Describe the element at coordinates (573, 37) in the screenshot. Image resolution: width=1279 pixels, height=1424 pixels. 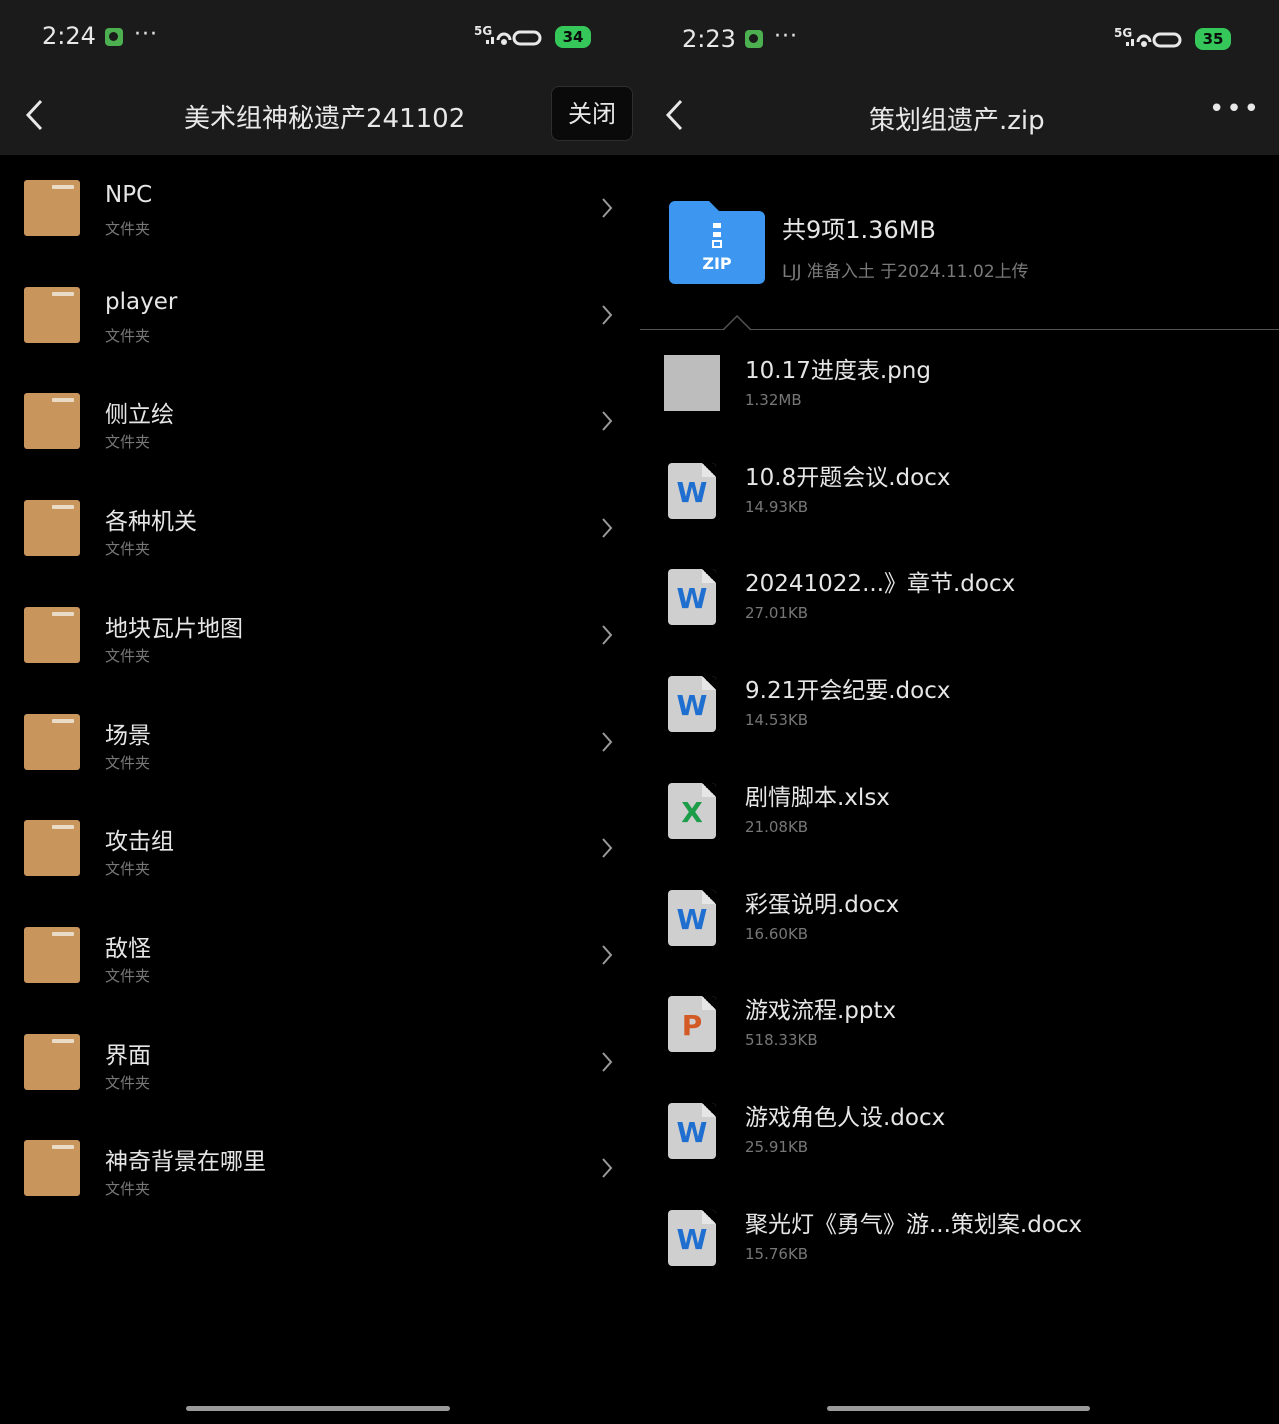
I see `battery-indicator: 34` at that location.